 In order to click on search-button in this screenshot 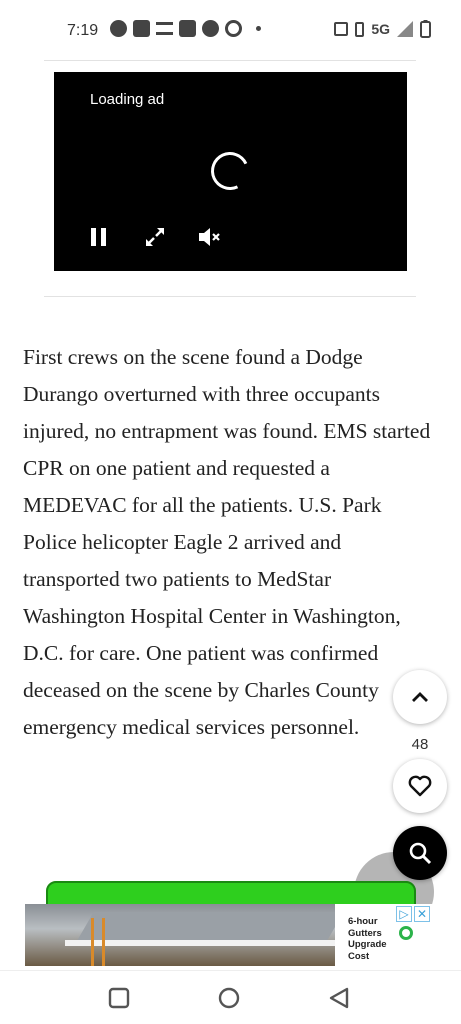, I will do `click(420, 853)`.